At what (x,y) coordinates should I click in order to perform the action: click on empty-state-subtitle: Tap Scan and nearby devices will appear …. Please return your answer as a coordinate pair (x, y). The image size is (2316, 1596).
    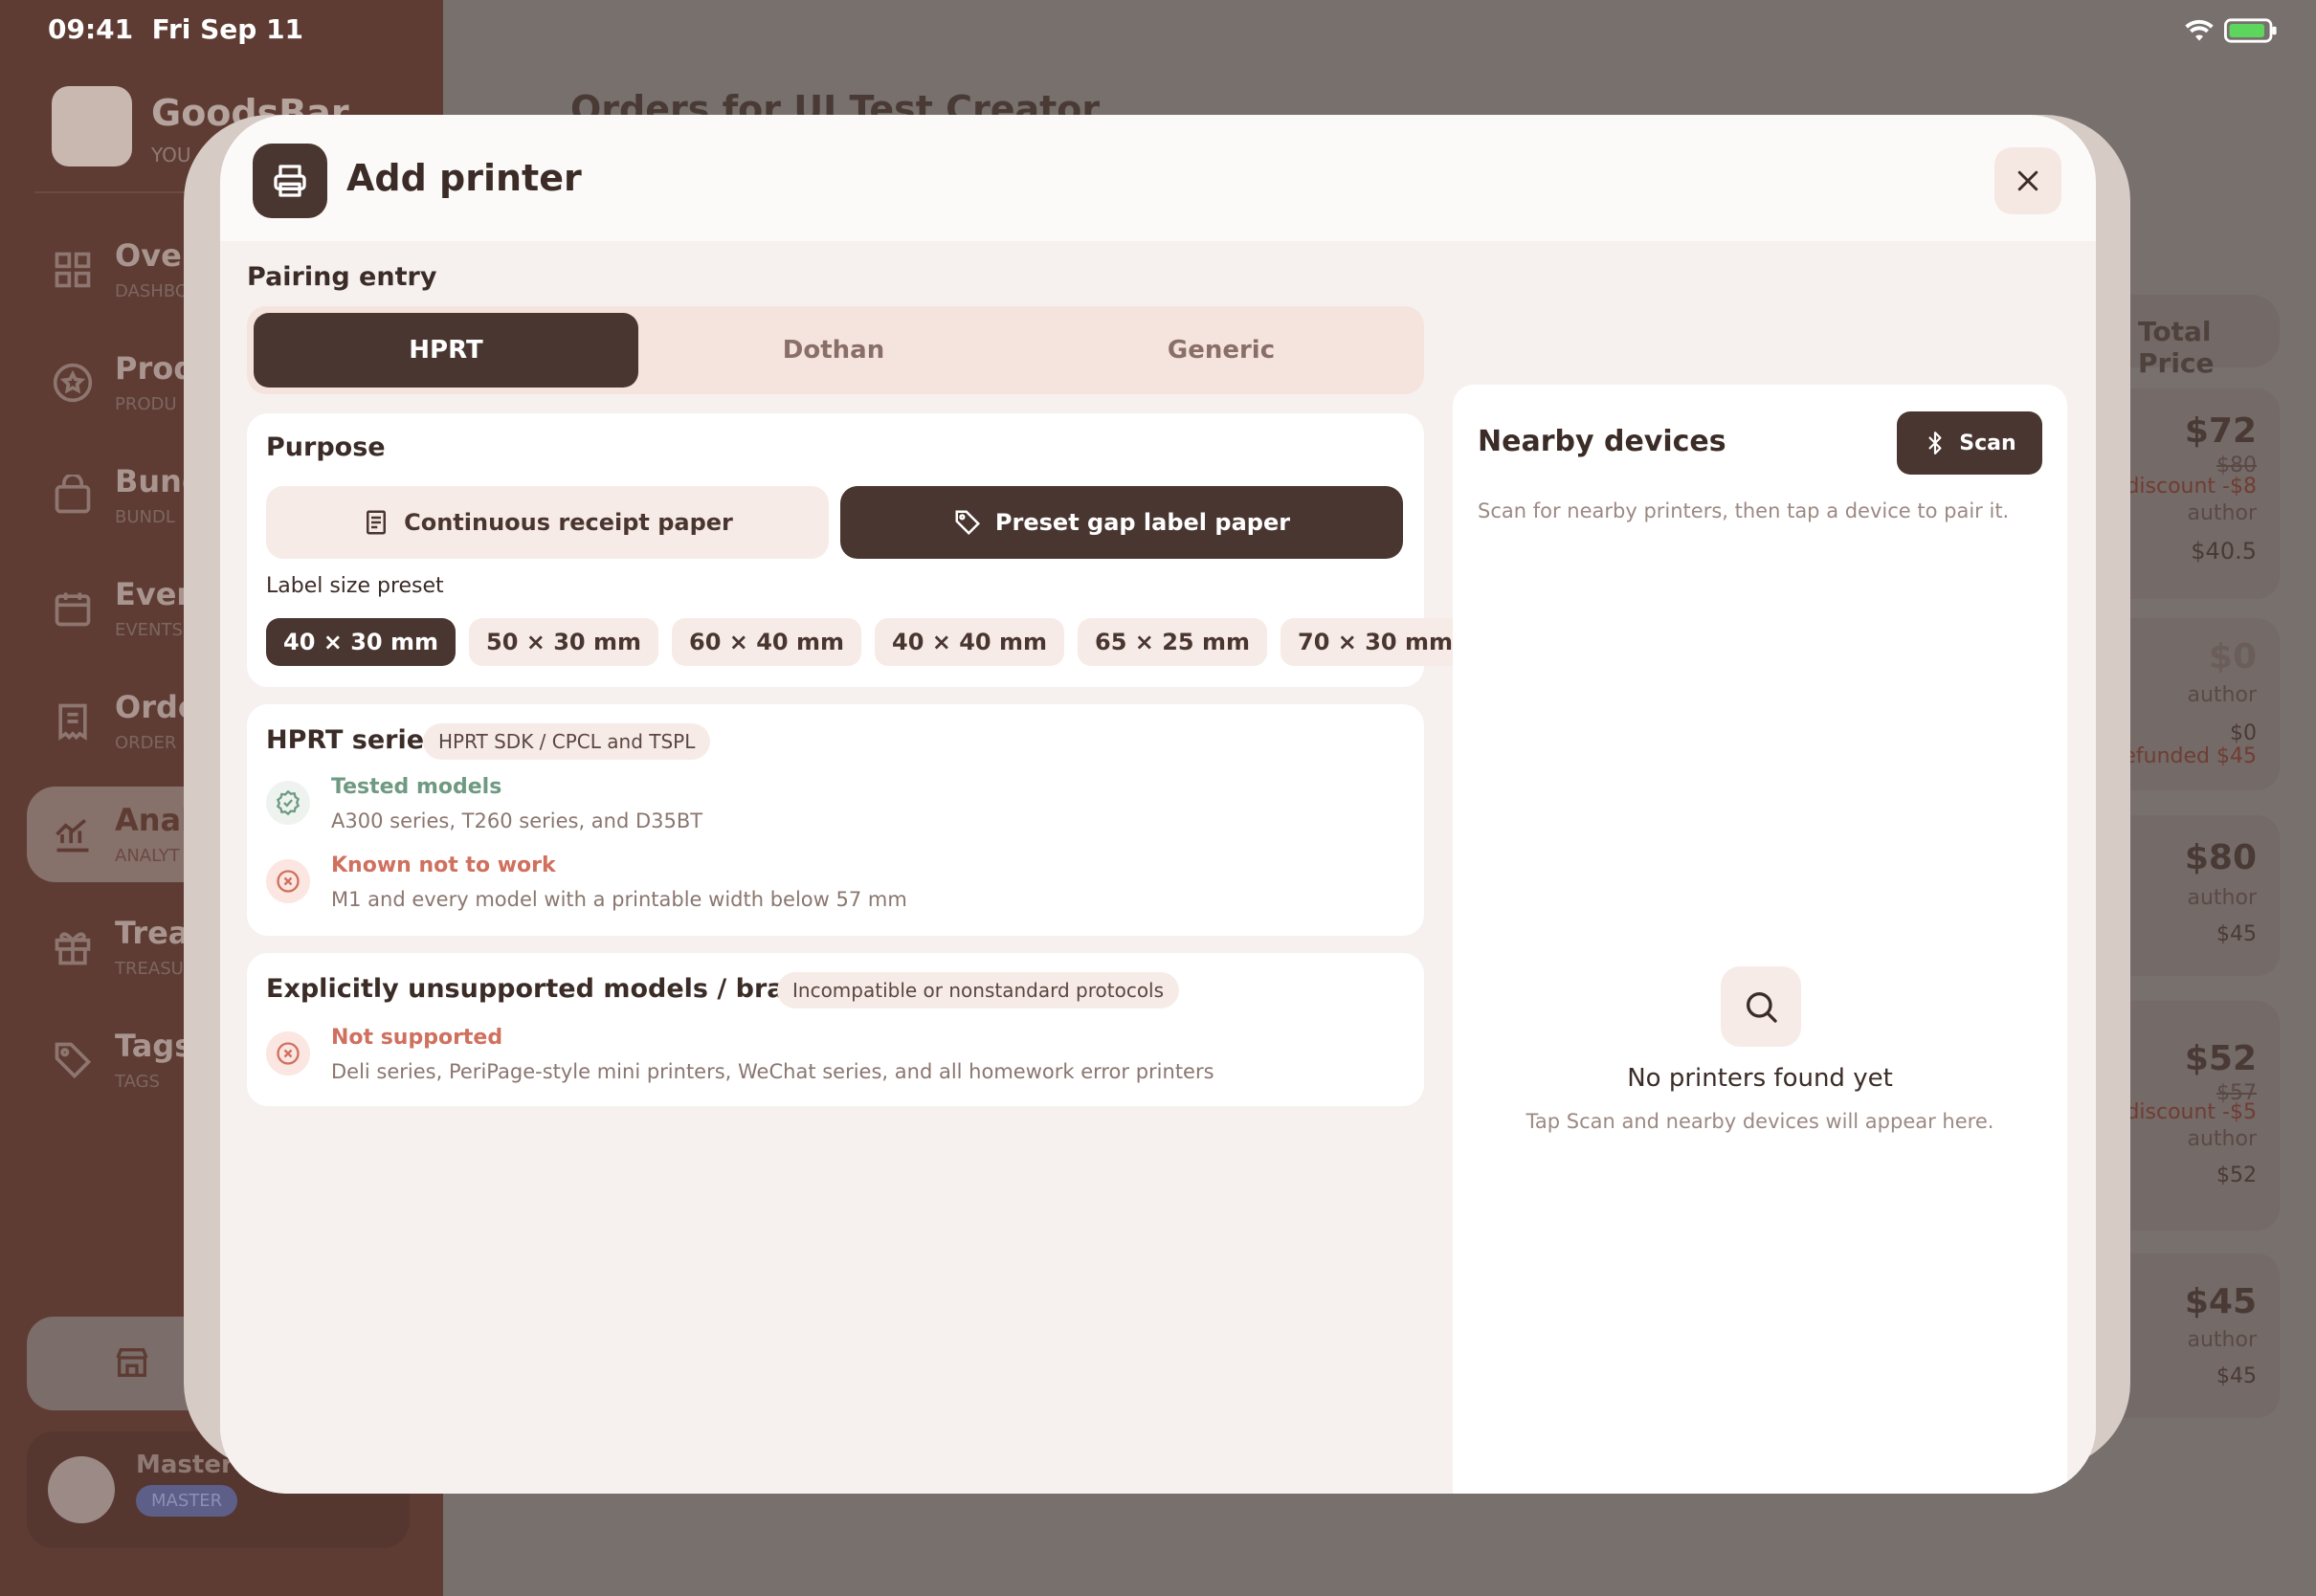
    Looking at the image, I should click on (1760, 1122).